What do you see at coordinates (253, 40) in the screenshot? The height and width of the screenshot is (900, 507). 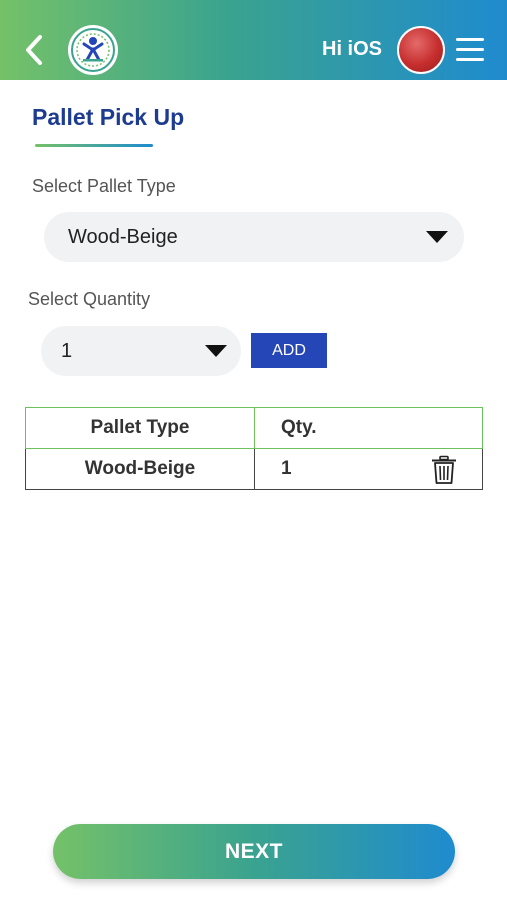 I see `app-header: Hi iOS` at bounding box center [253, 40].